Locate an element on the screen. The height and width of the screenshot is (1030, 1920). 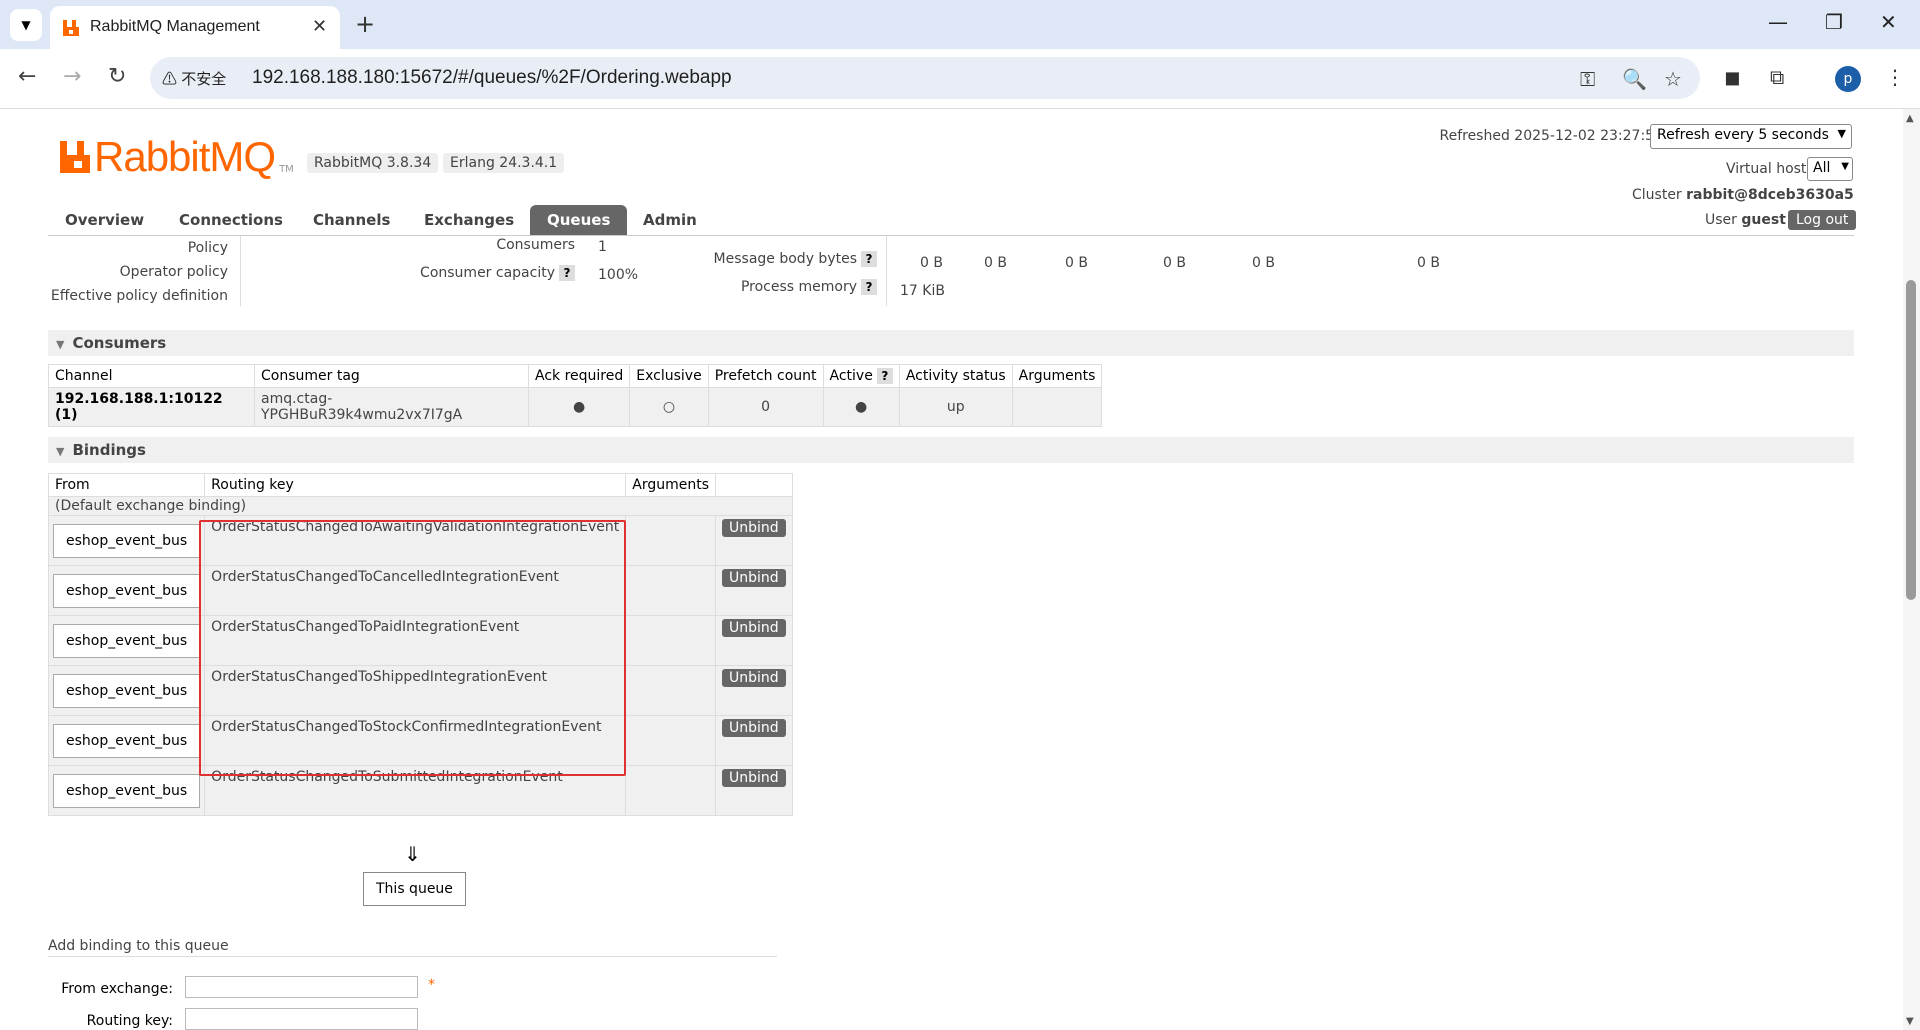
divider is located at coordinates (412, 956).